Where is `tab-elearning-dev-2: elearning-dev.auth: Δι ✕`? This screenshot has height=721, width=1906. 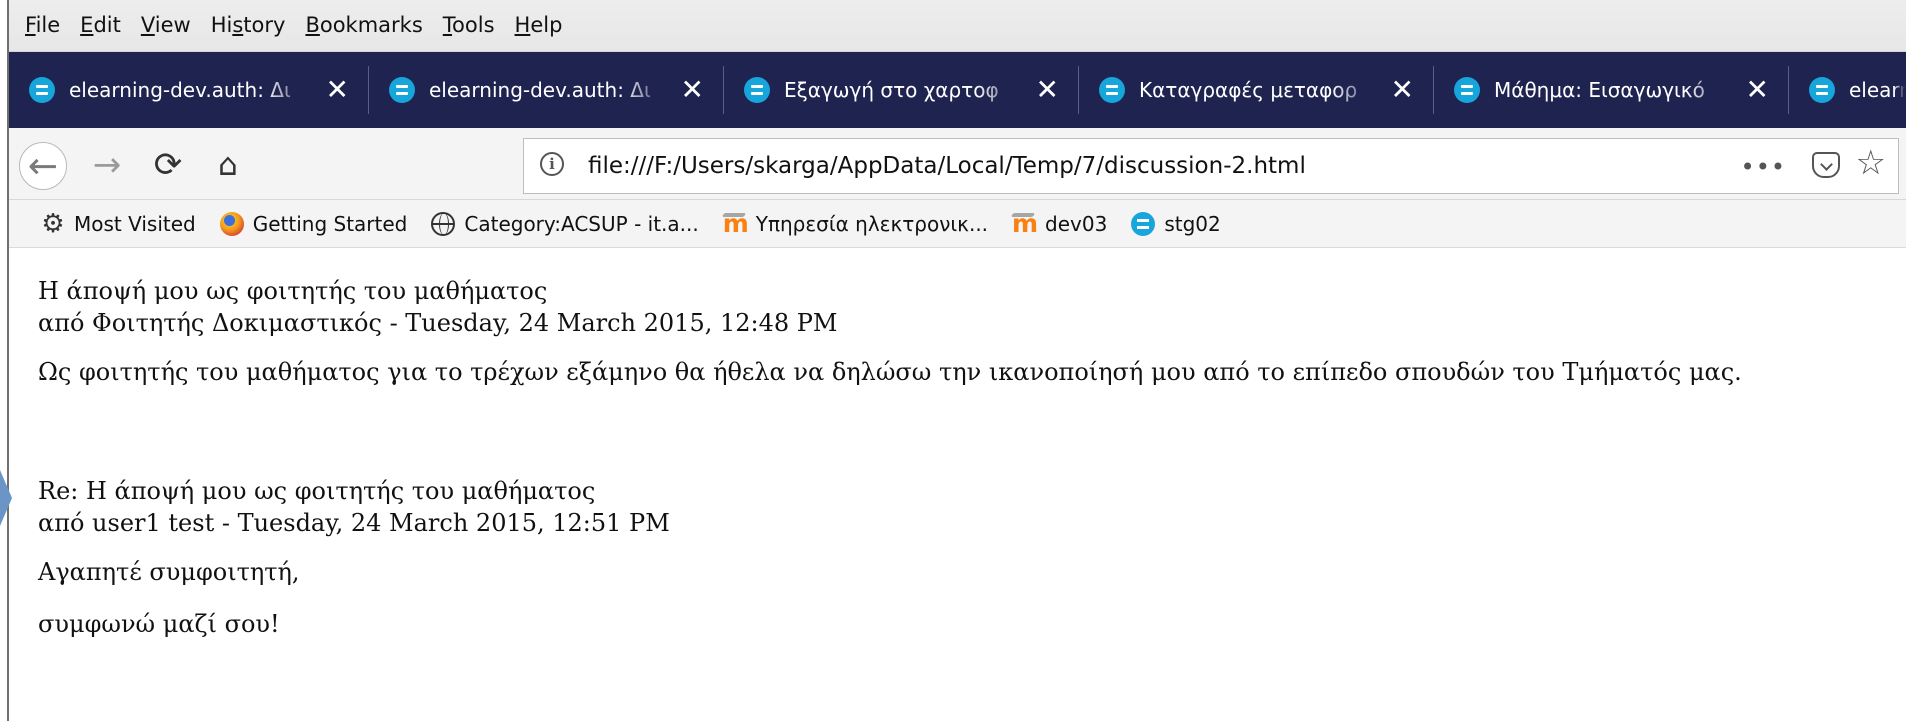
tab-elearning-dev-2: elearning-dev.auth: Δι ✕ is located at coordinates (546, 90).